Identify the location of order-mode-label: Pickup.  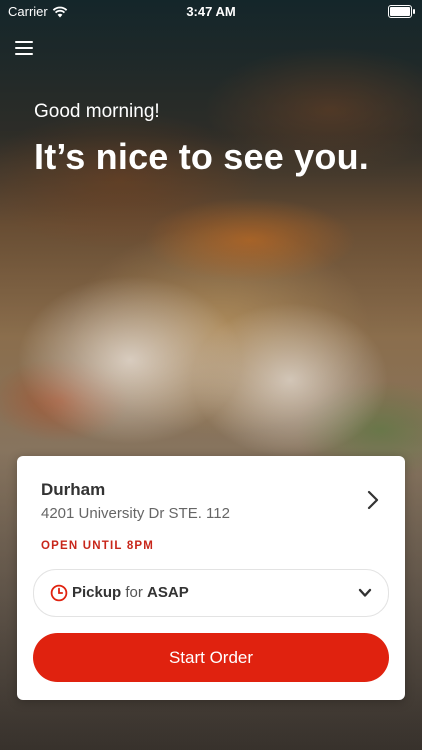
(97, 592).